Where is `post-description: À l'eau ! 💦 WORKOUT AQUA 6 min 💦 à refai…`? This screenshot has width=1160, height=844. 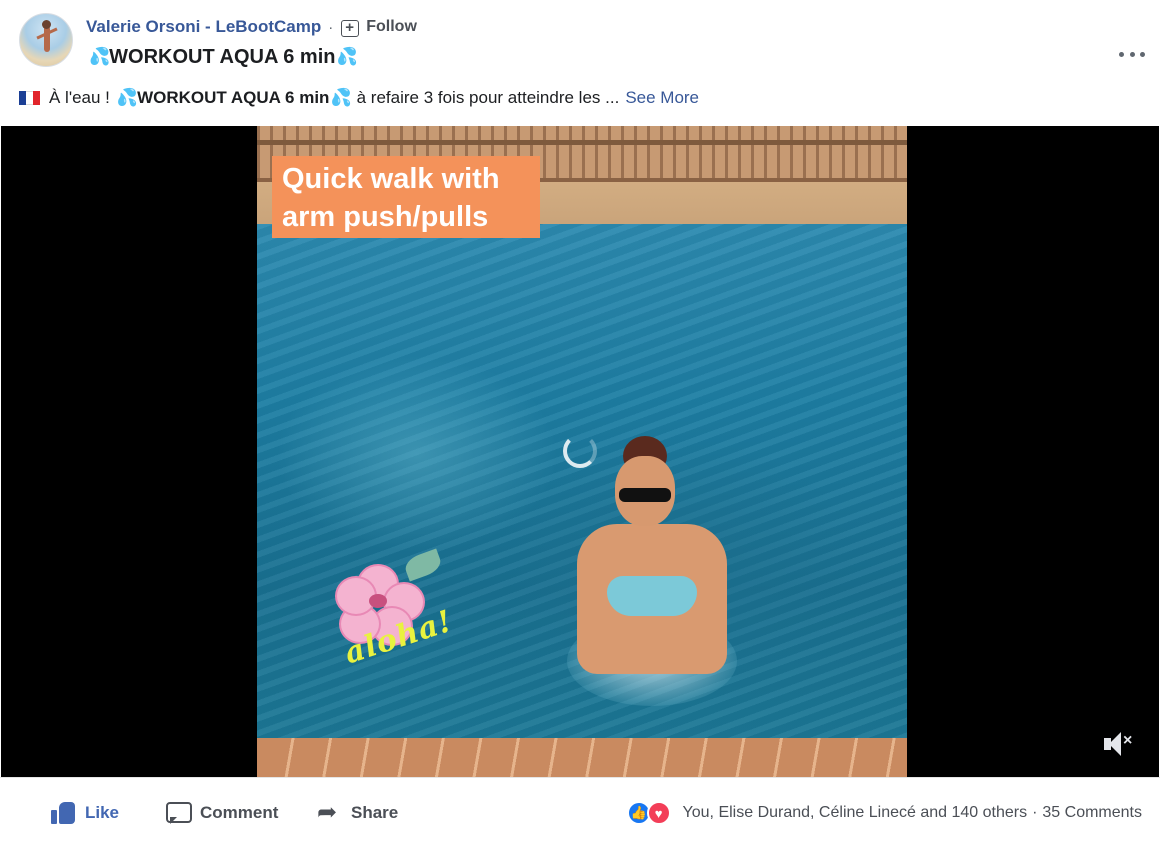 post-description: À l'eau ! 💦 WORKOUT AQUA 6 min 💦 à refai… is located at coordinates (359, 98).